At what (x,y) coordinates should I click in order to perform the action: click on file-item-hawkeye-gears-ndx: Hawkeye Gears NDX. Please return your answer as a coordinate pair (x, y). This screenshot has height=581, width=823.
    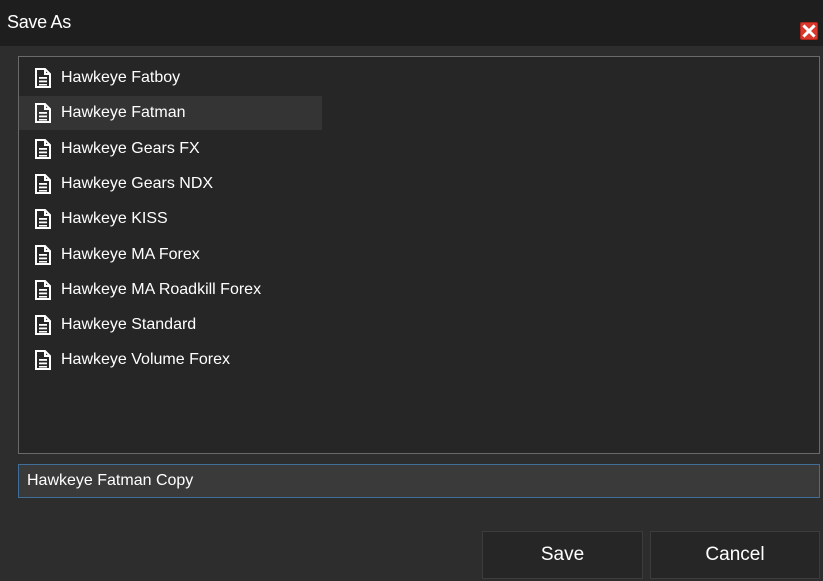
    Looking at the image, I should click on (170, 184).